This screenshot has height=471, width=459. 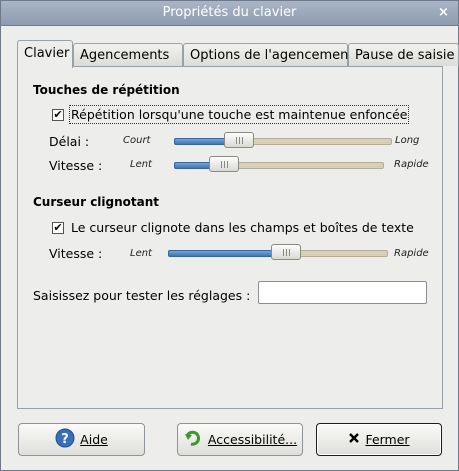 I want to click on cursor-speed-slider, so click(x=278, y=254).